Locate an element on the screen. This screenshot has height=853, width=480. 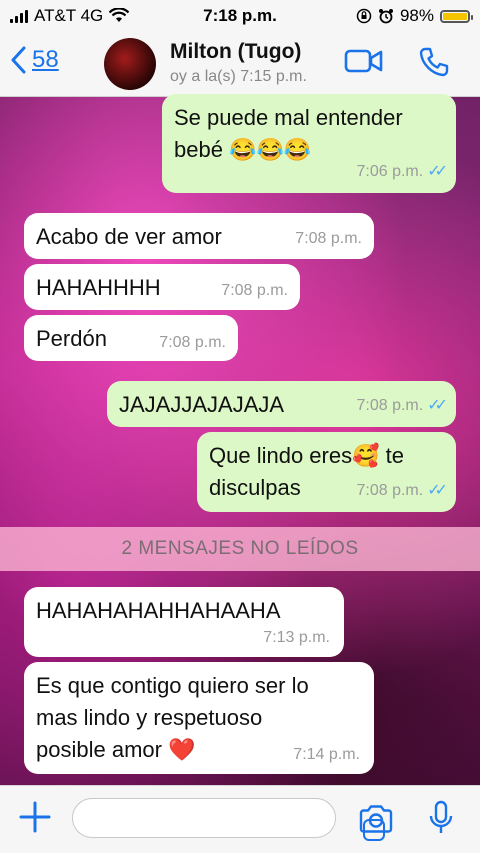
message-text: Perdón is located at coordinates (71, 338).